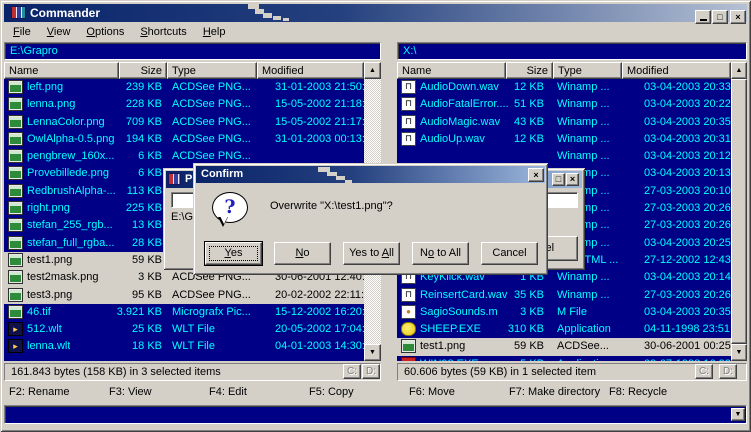  Describe the element at coordinates (408, 358) in the screenshot. I see `exe-file-icon` at that location.